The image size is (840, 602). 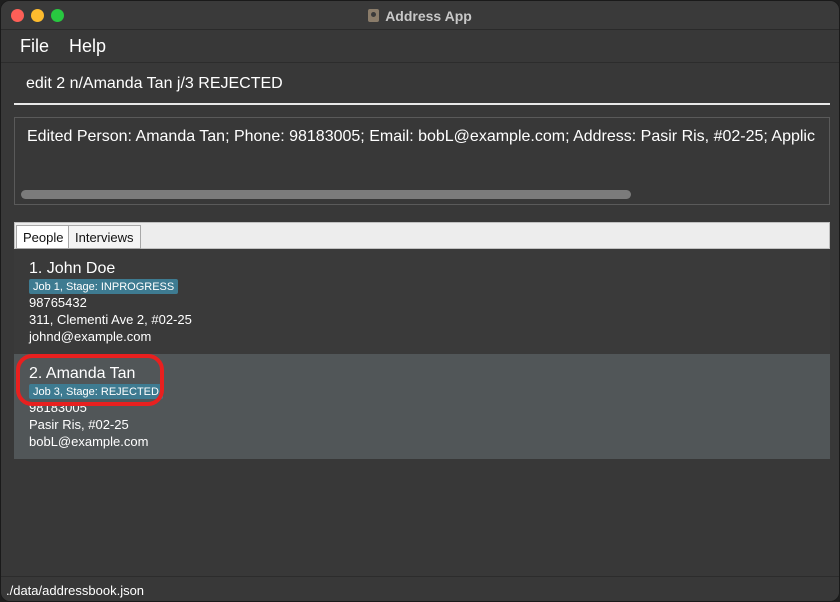 I want to click on stage-tag: Job 1, Stage: INPROGRESS, so click(x=104, y=286).